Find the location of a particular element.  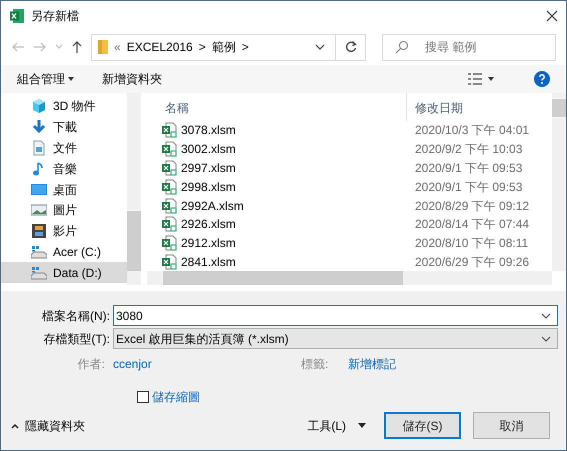

chevron-up-icon is located at coordinates (15, 425).